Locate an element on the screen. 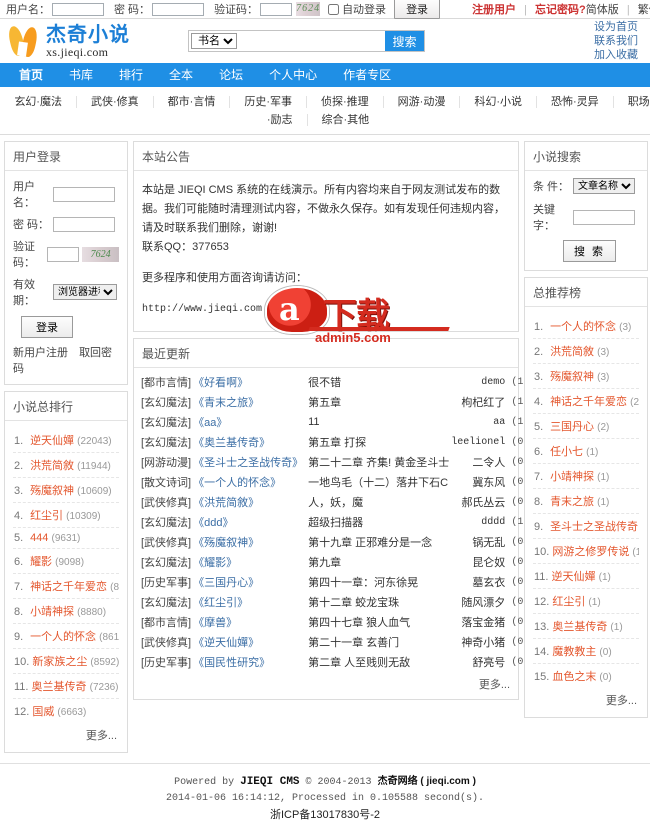 Image resolution: width=650 pixels, height=829 pixels. list-item: 10. 新家族之尘 (8592) is located at coordinates (66, 661).